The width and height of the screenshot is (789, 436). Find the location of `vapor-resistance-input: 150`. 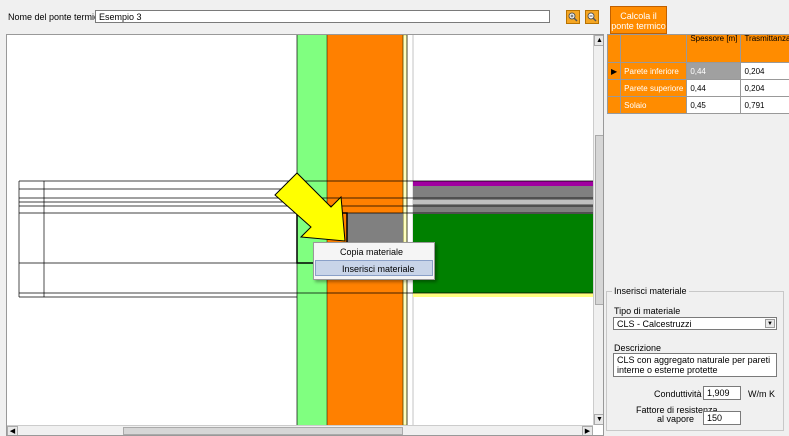

vapor-resistance-input: 150 is located at coordinates (722, 418).